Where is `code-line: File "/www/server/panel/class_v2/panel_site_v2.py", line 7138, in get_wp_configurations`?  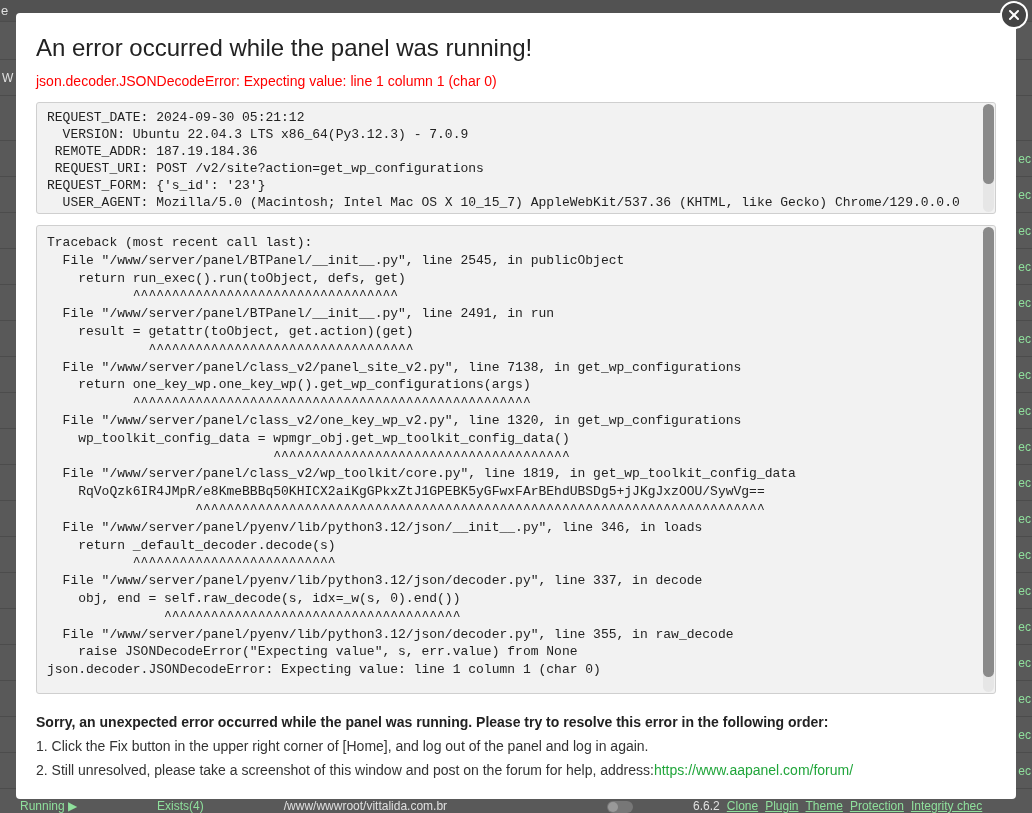
code-line: File "/www/server/panel/class_v2/panel_site_v2.py", line 7138, in get_wp_configurations is located at coordinates (402, 367).